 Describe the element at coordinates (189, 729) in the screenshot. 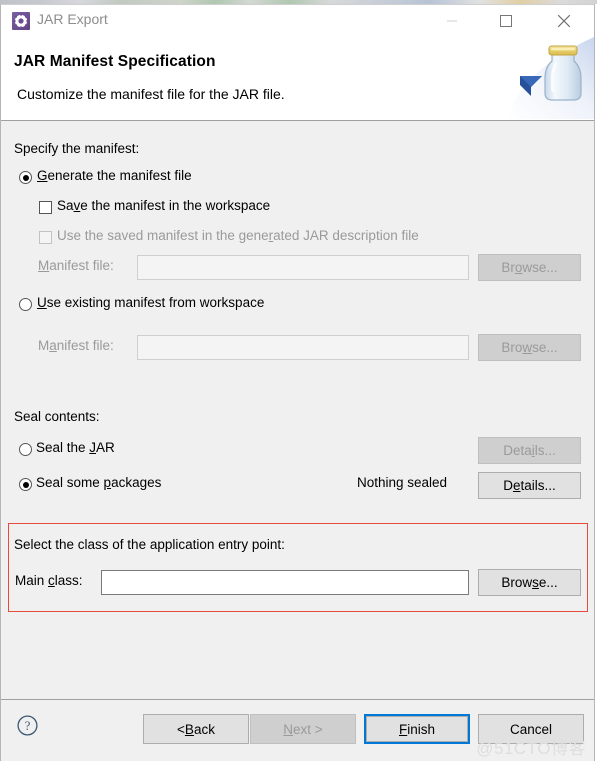

I see `mnemonic-char: B` at that location.